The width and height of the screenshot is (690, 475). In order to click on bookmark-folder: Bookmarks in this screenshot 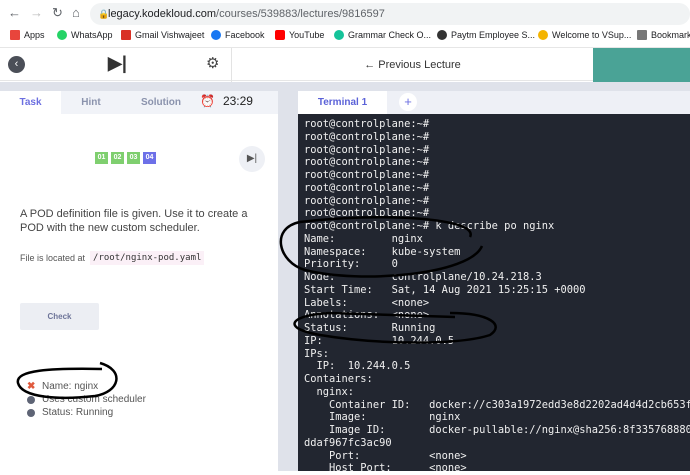, I will do `click(663, 35)`.